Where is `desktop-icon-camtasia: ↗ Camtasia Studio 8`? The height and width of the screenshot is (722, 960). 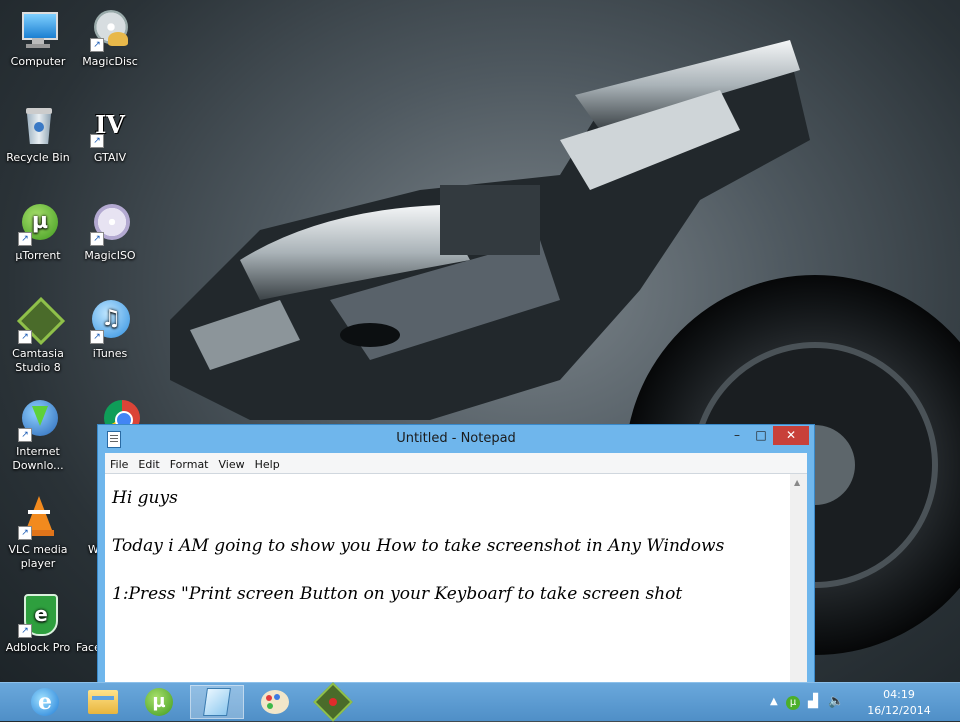
desktop-icon-camtasia: ↗ Camtasia Studio 8 is located at coordinates (38, 335).